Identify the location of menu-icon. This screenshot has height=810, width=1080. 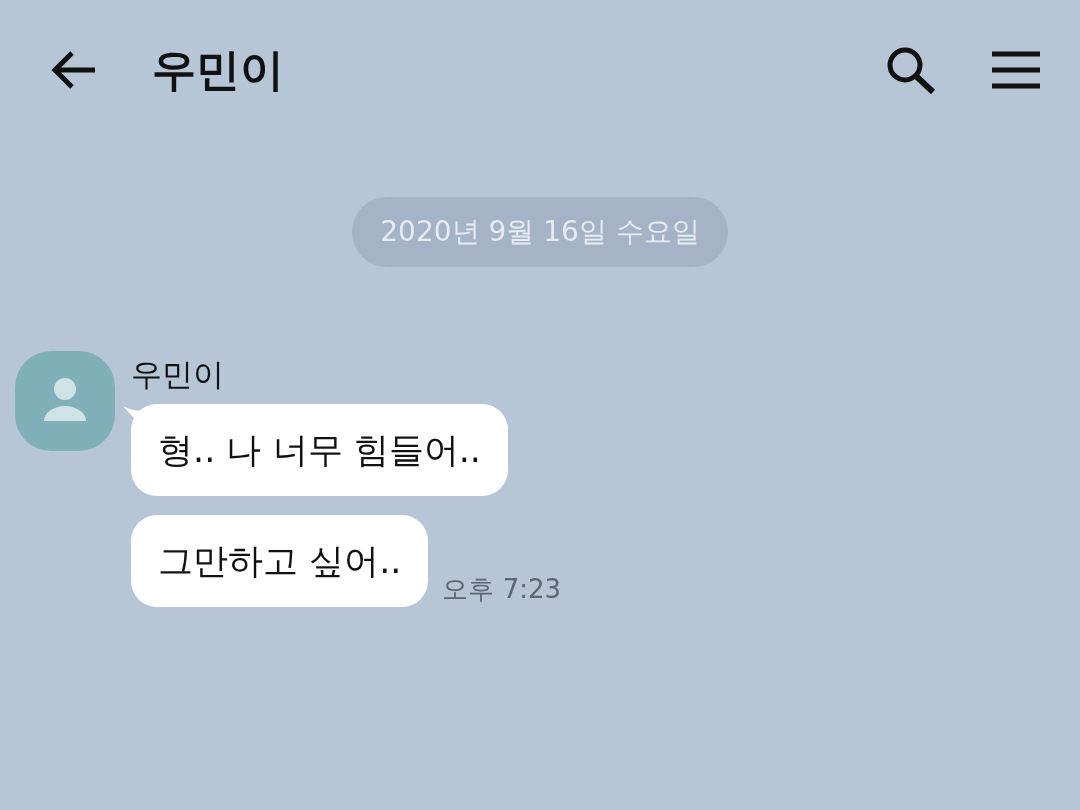
(1016, 70).